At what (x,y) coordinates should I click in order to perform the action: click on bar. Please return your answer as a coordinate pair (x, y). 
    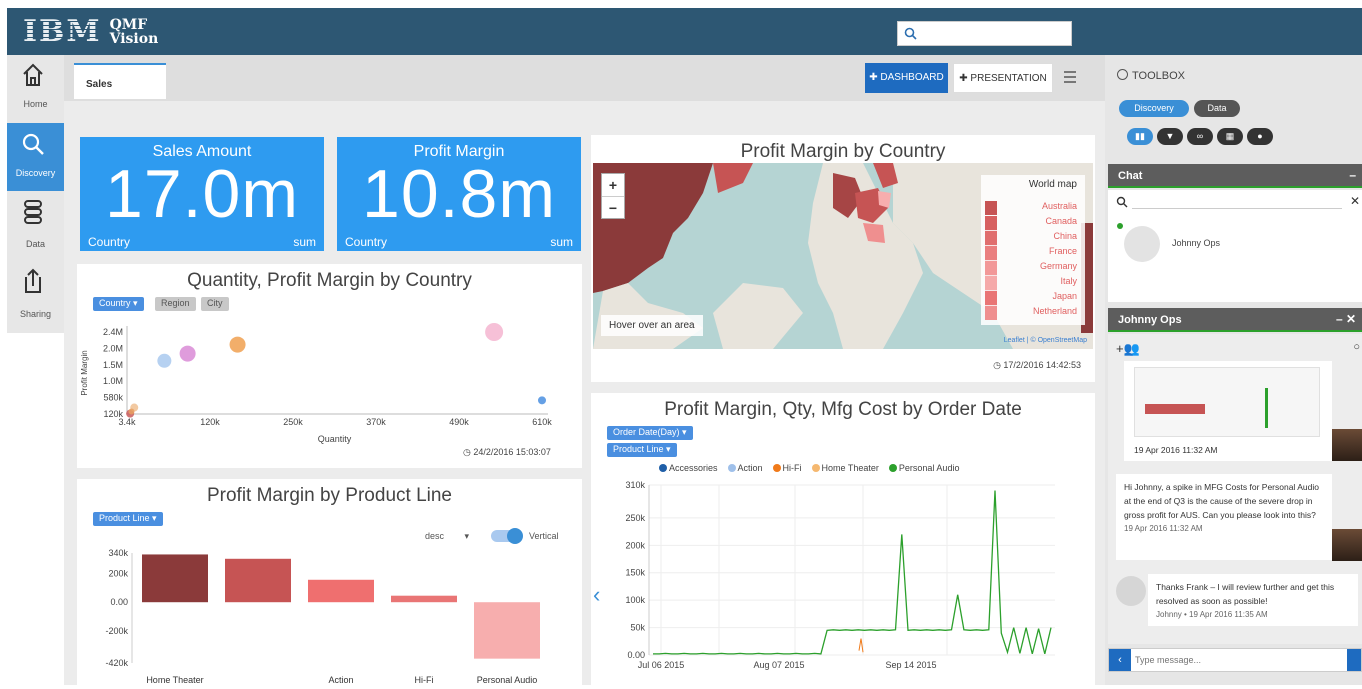
    Looking at the image, I should click on (507, 630).